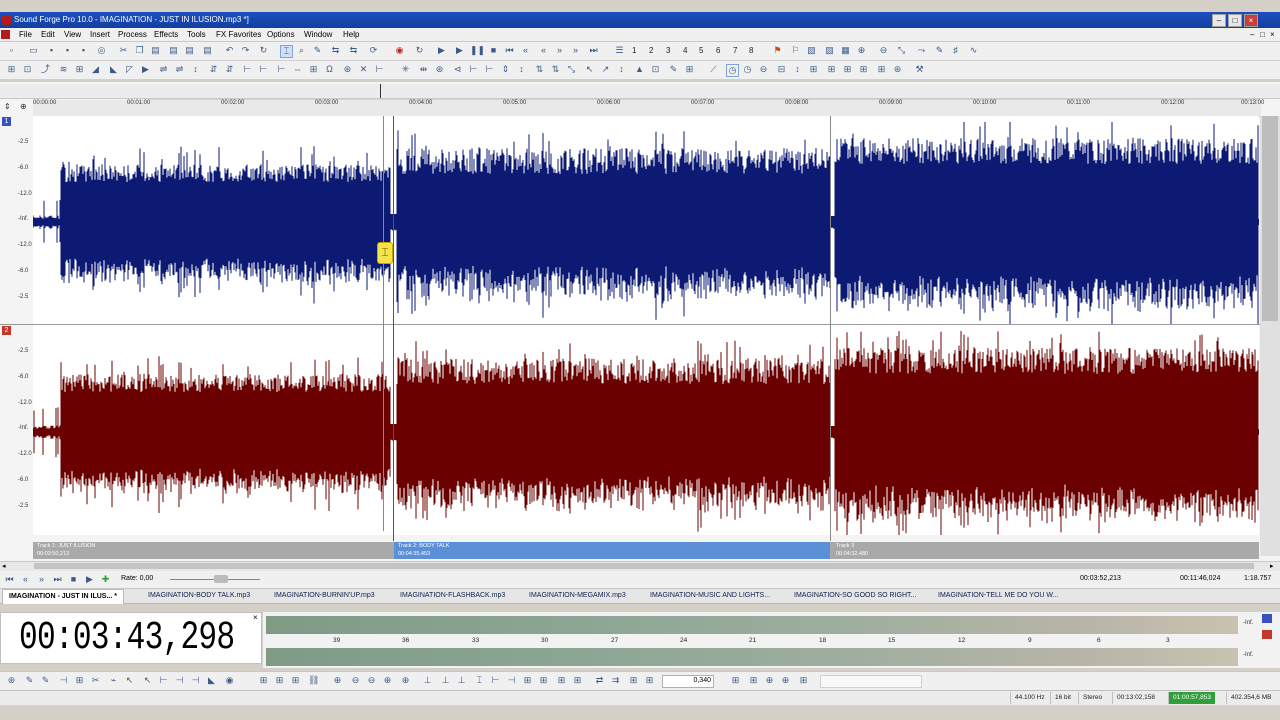  What do you see at coordinates (33, 50) in the screenshot?
I see `open-icon: ▭` at bounding box center [33, 50].